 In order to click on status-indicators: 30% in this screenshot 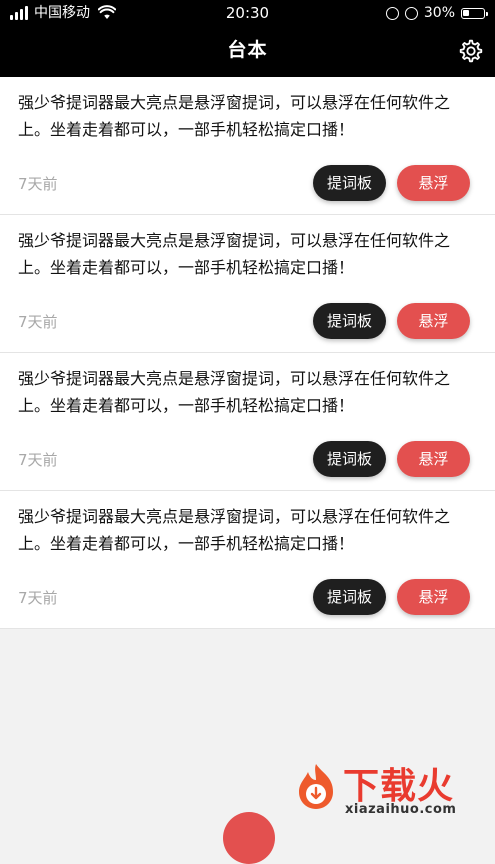, I will do `click(436, 13)`.